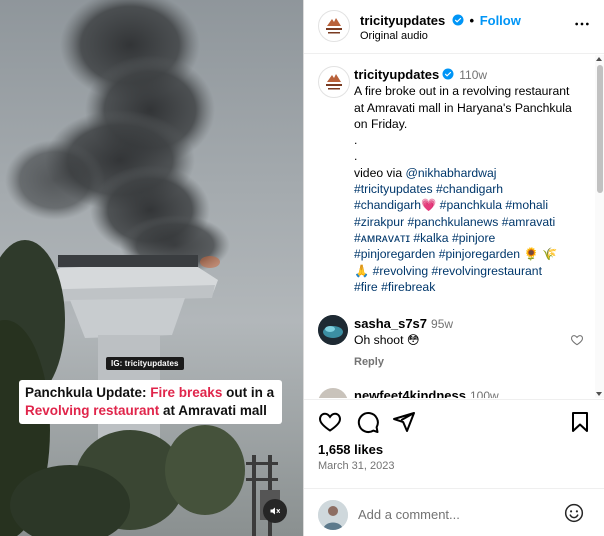  Describe the element at coordinates (413, 340) in the screenshot. I see `flushed-face-emoji: 😳` at that location.